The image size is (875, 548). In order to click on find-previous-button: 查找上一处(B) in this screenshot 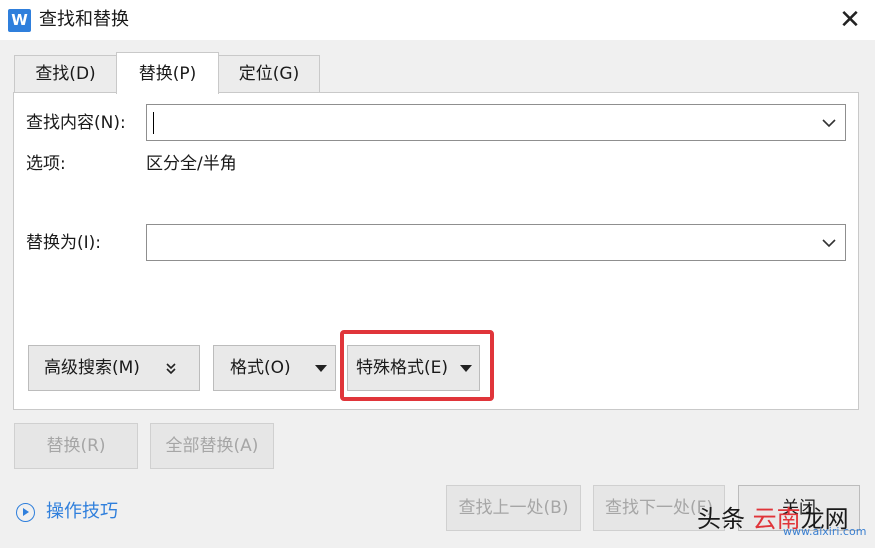, I will do `click(513, 508)`.